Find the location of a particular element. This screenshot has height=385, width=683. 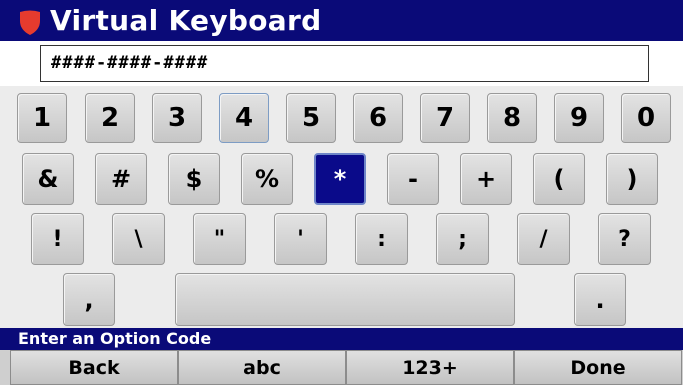

key-5: 5 is located at coordinates (311, 118).